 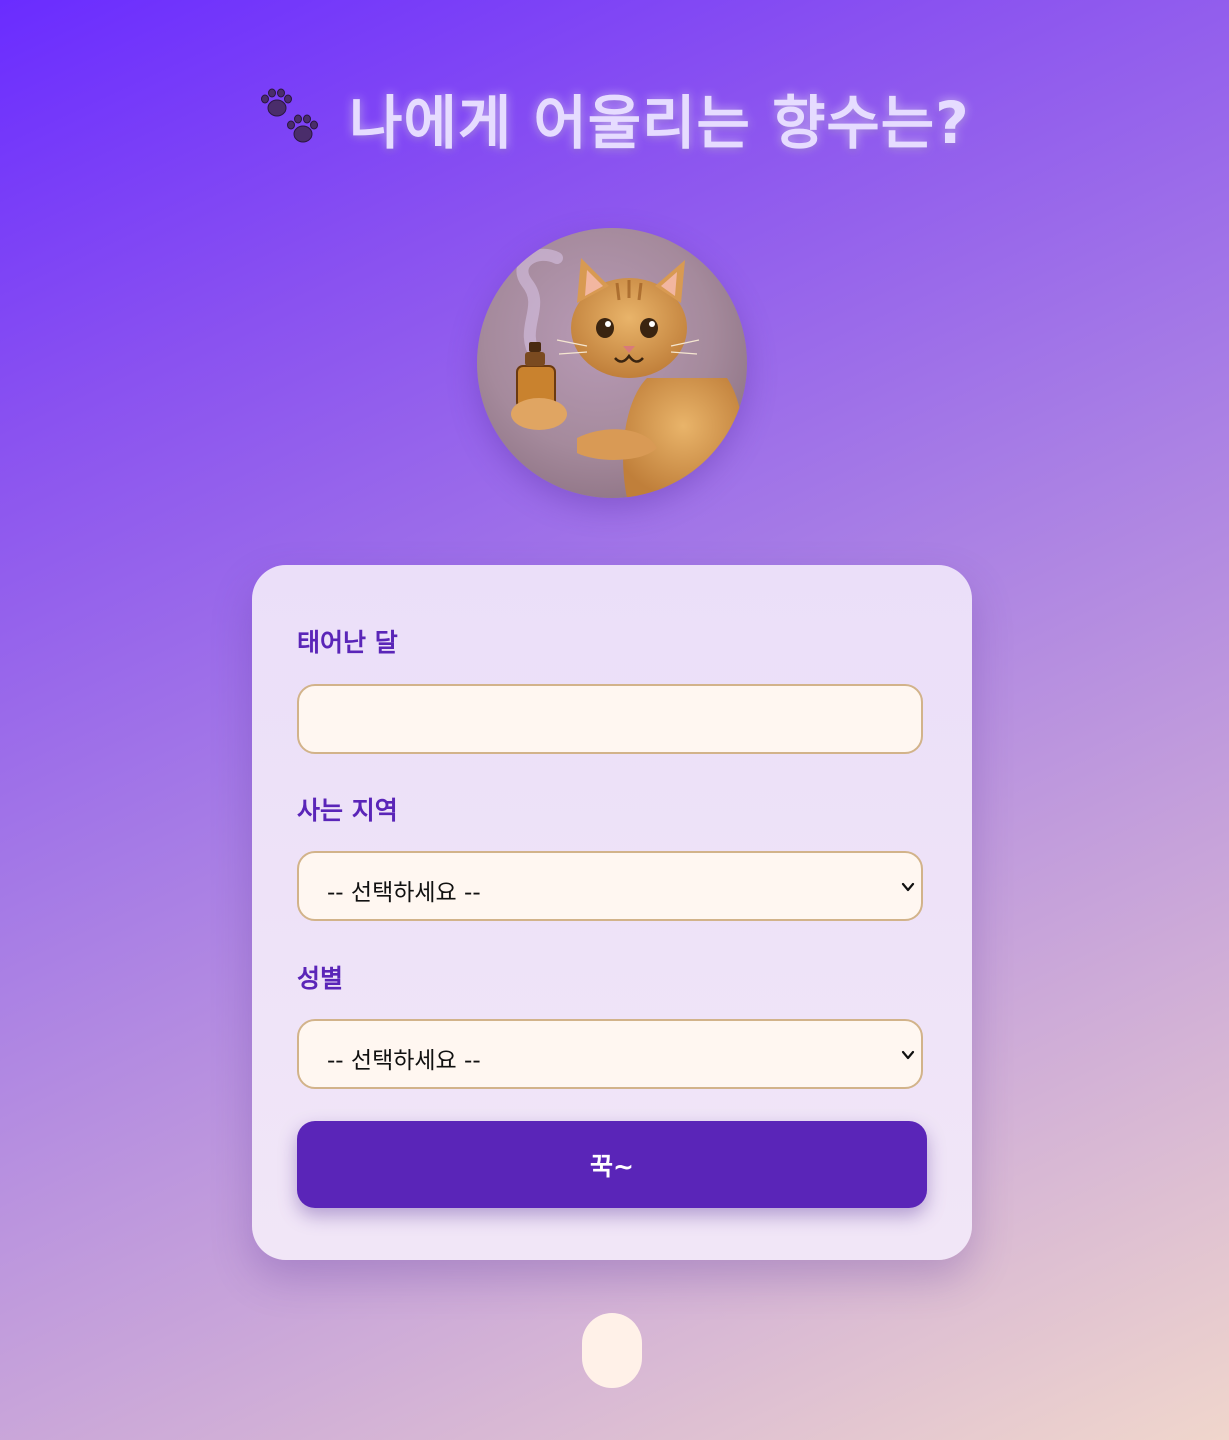 I want to click on region-selected-value: -- 선택하세요 --, so click(x=404, y=893).